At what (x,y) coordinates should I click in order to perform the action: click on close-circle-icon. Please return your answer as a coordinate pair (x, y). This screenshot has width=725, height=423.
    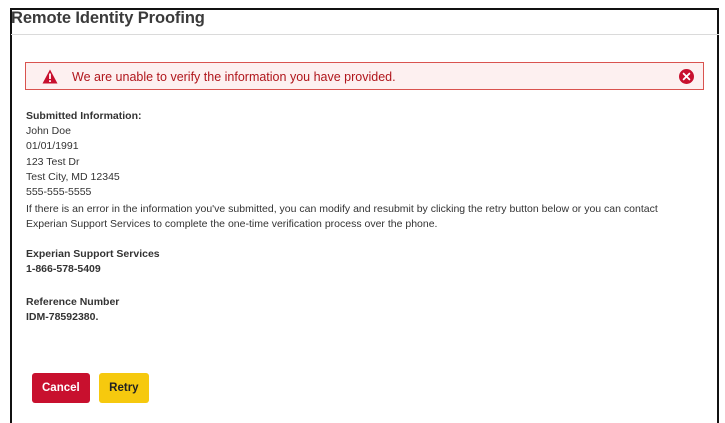
    Looking at the image, I should click on (686, 76).